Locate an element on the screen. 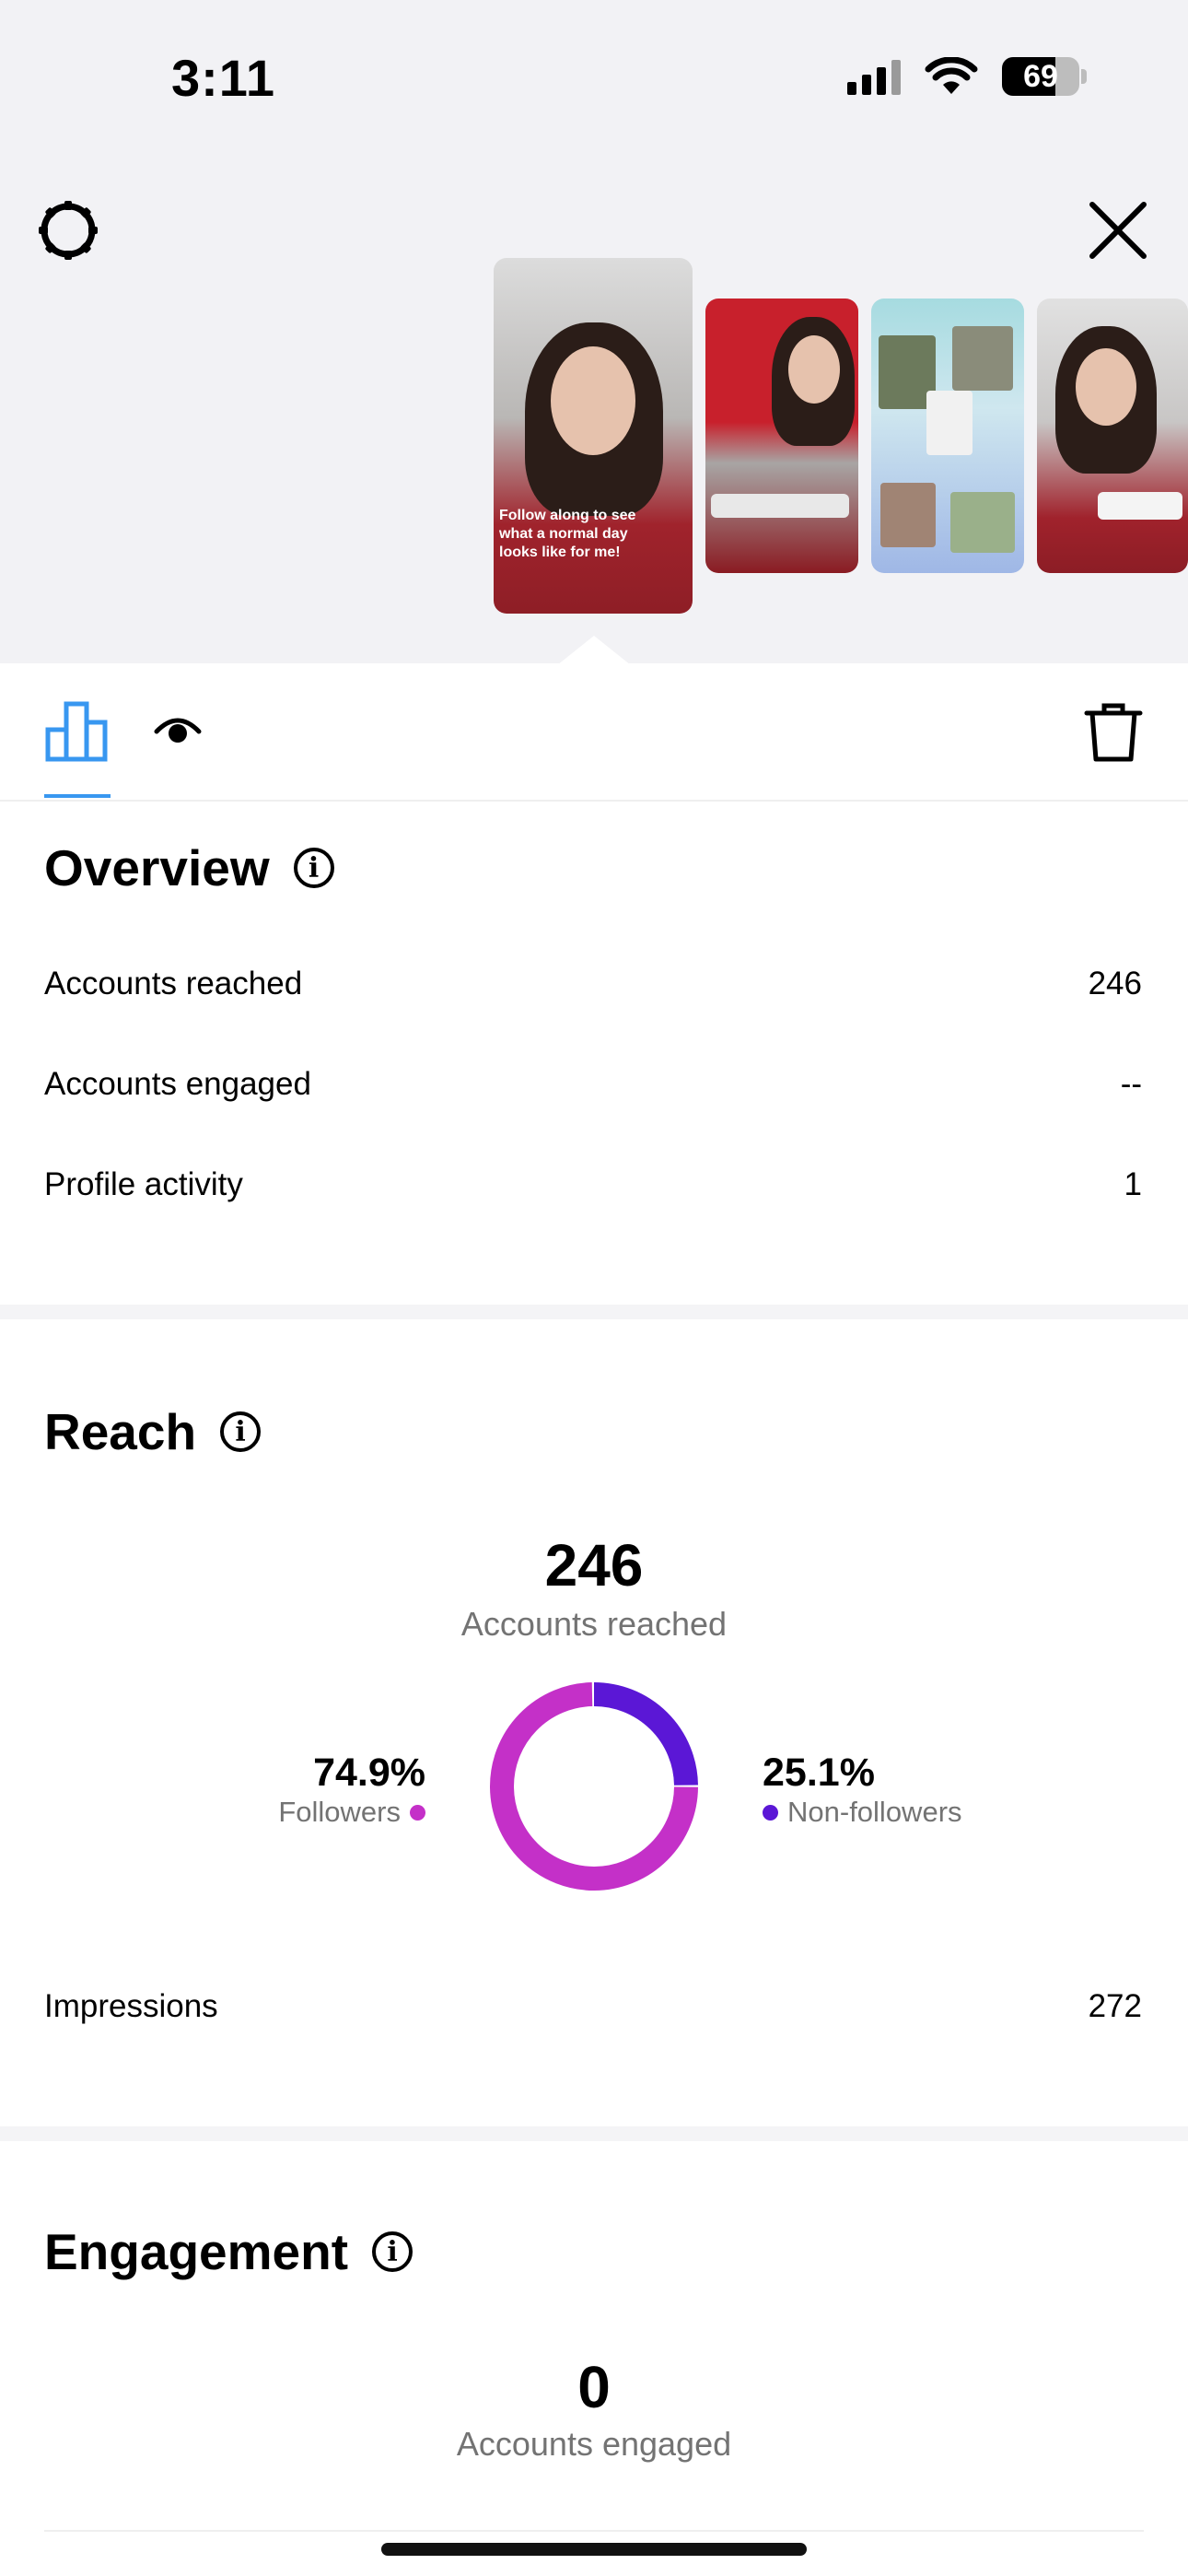 The image size is (1188, 2576). close-button is located at coordinates (1118, 230).